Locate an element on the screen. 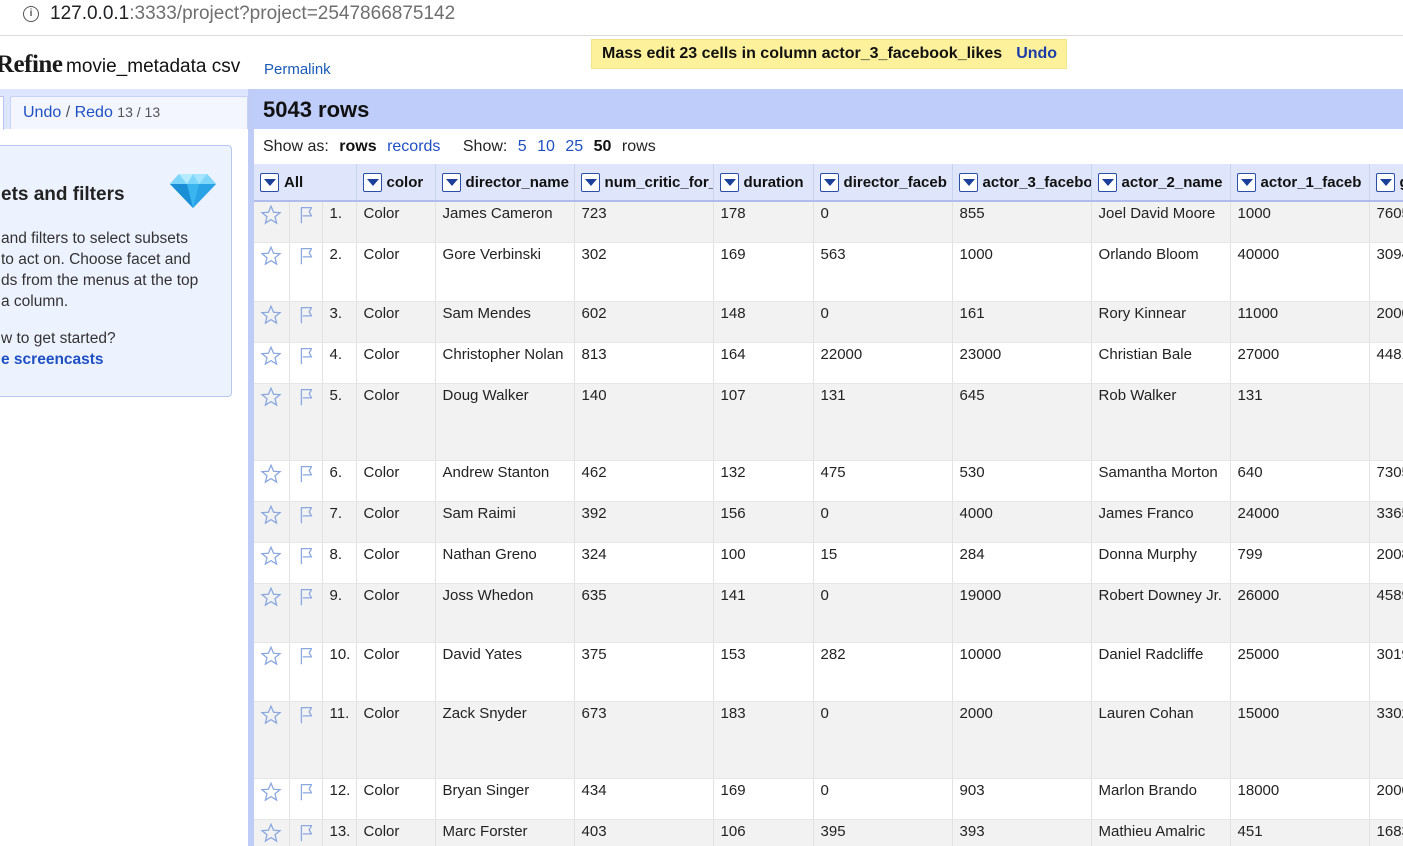 This screenshot has width=1403, height=846. cell-actor-2-name: James Franco is located at coordinates (1161, 522).